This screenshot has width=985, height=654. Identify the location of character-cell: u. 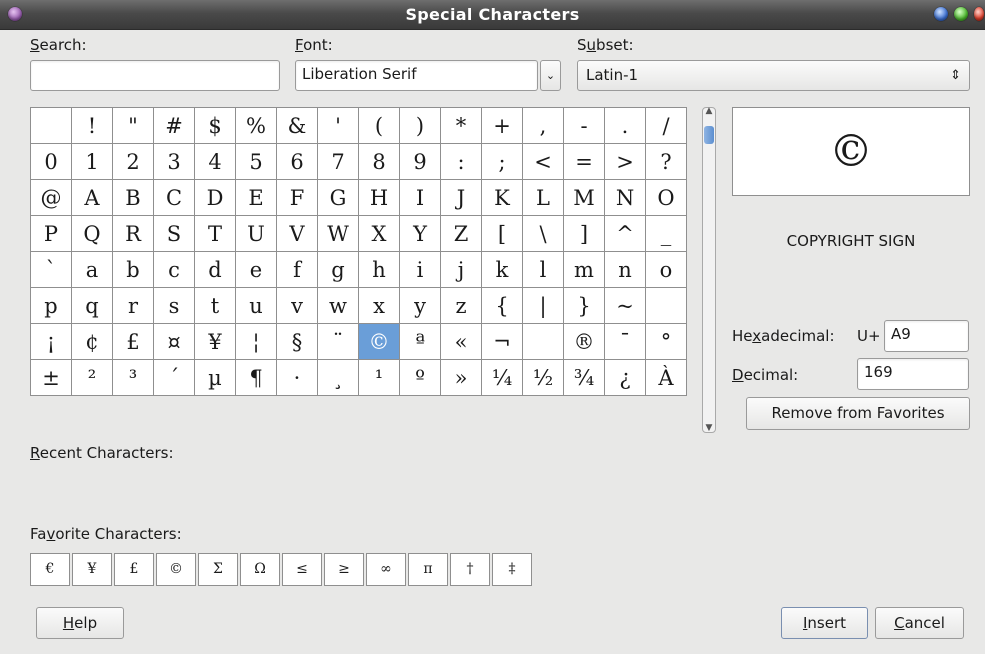
(256, 305).